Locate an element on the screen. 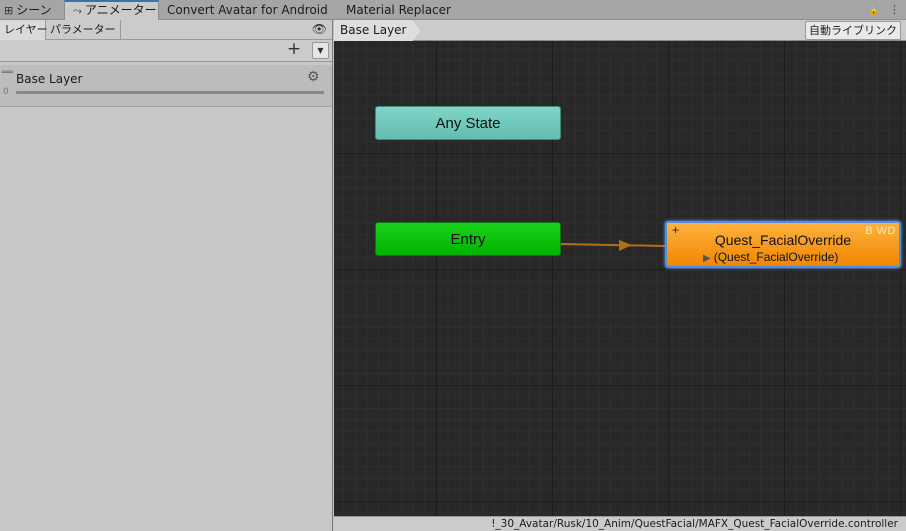  transition-arrow-icon is located at coordinates (625, 245).